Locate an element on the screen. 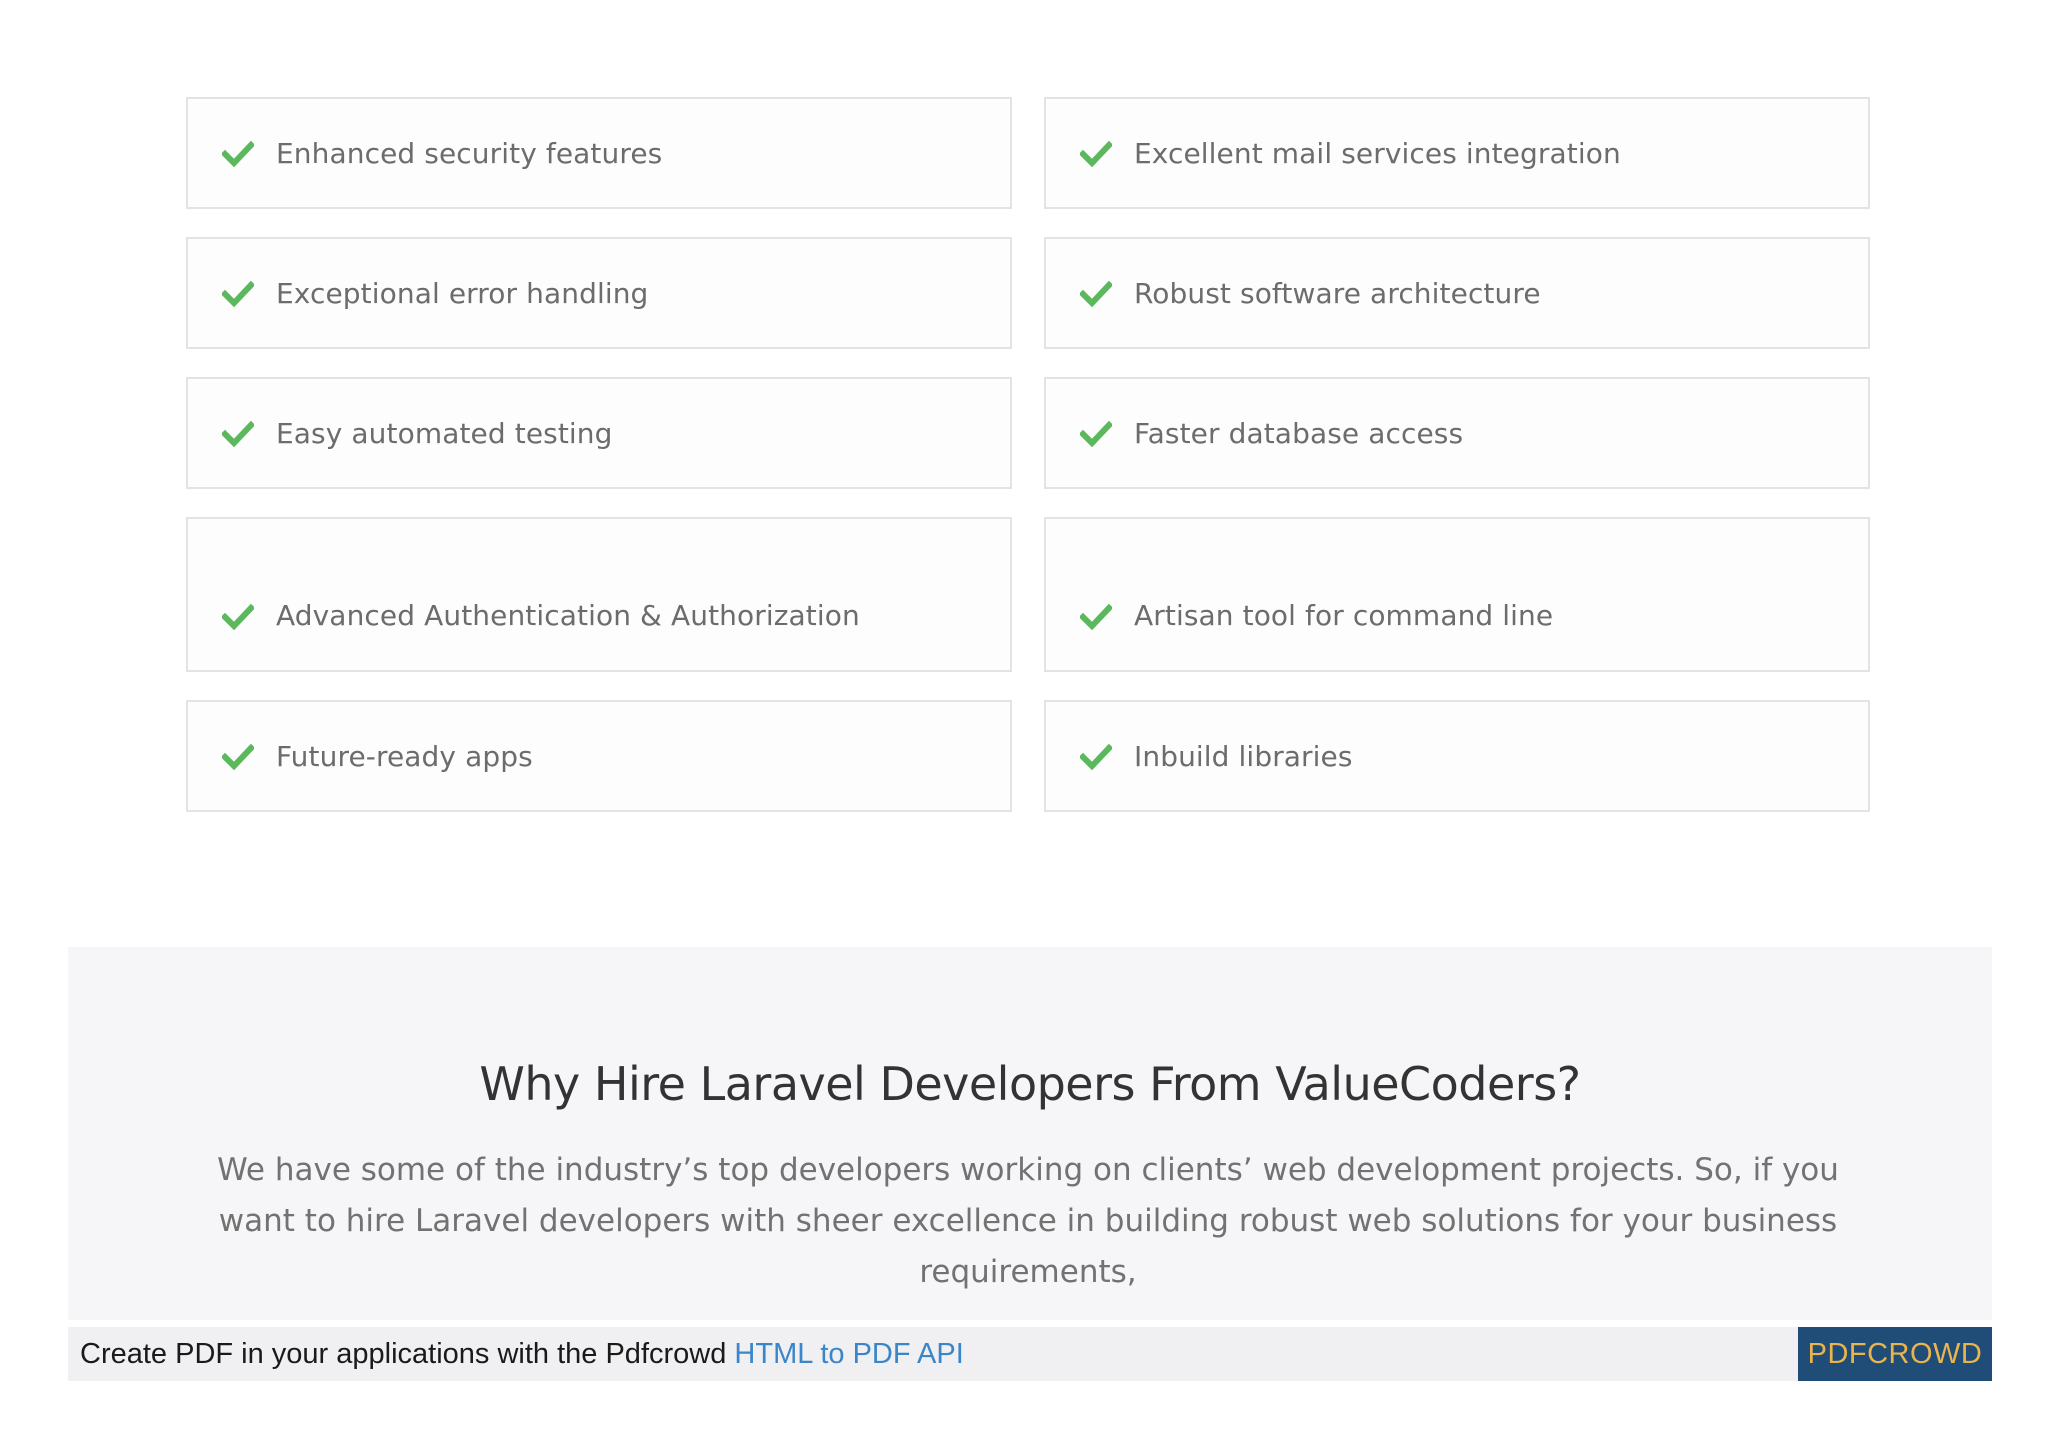  feature-card-authentication: Advanced Authentication & Authorization is located at coordinates (599, 594).